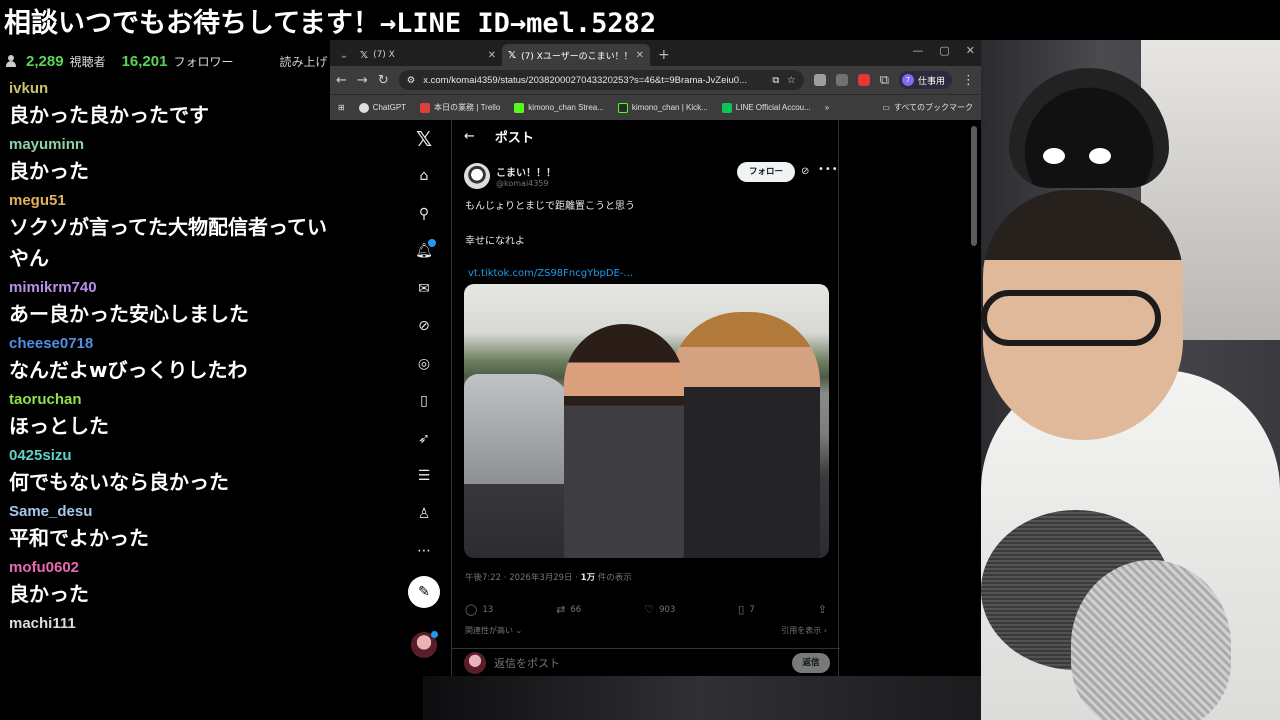  What do you see at coordinates (424, 139) in the screenshot?
I see `x-logo-icon: 𝕏` at bounding box center [424, 139].